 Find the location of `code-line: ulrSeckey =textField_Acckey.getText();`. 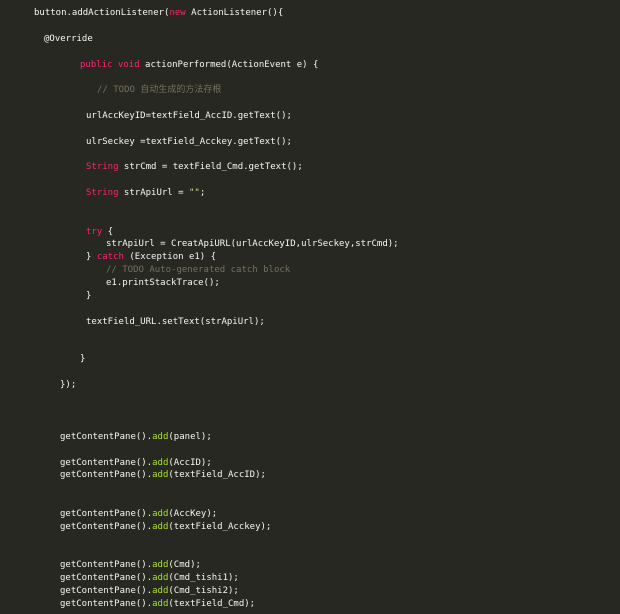

code-line: ulrSeckey =textField_Acckey.getText(); is located at coordinates (189, 142).